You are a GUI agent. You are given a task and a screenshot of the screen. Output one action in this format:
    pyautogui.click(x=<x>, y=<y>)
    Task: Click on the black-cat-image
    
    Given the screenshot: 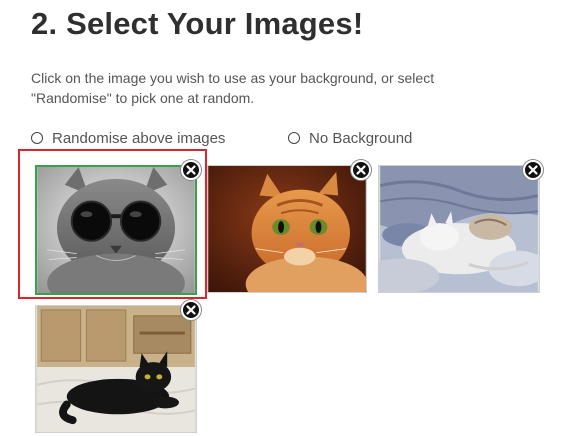 What is the action you would take?
    pyautogui.click(x=116, y=369)
    